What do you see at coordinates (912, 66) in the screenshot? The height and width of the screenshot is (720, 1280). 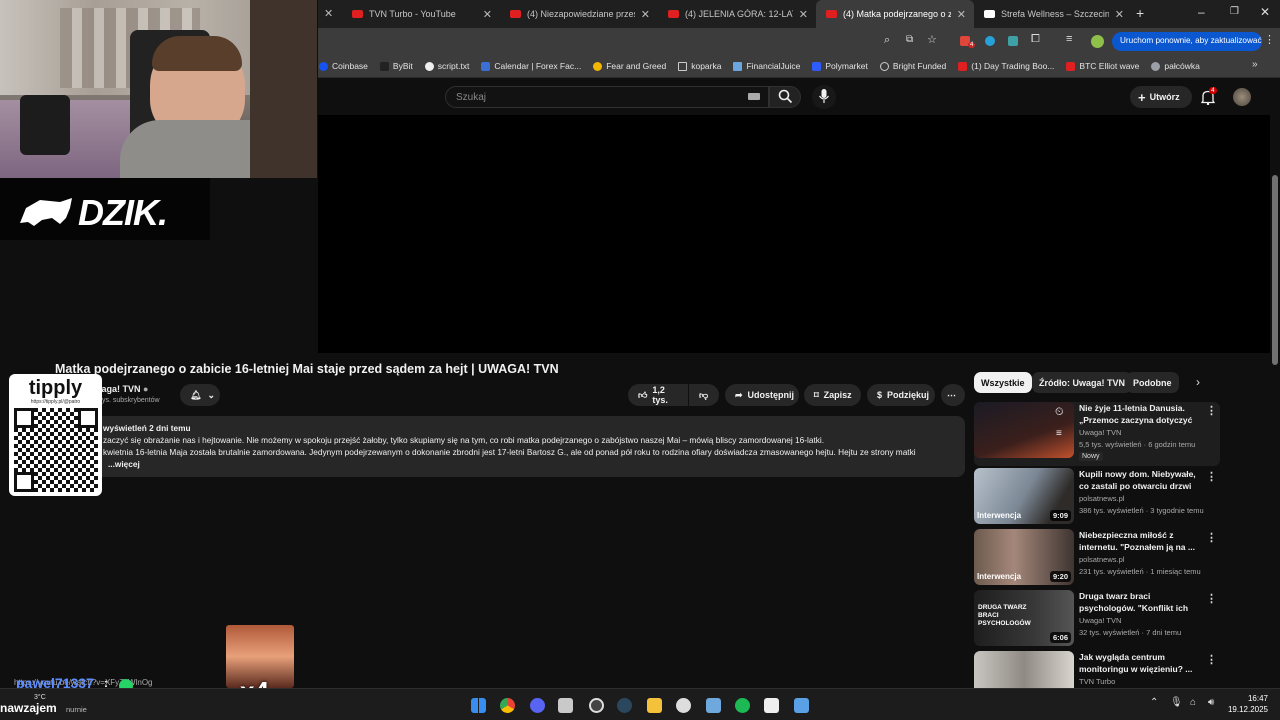 I see `bookmark-bright-funded: Bright Funded` at bounding box center [912, 66].